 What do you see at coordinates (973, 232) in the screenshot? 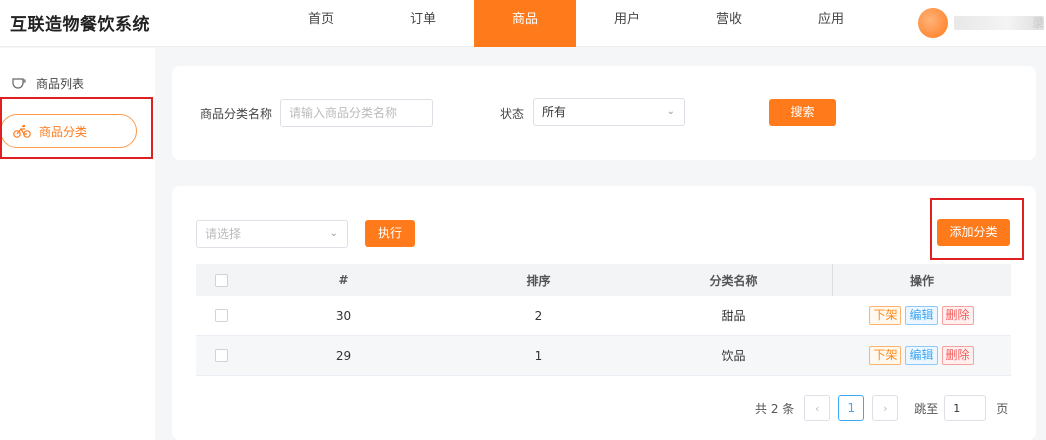
I see `add-category-button: 添加分类` at bounding box center [973, 232].